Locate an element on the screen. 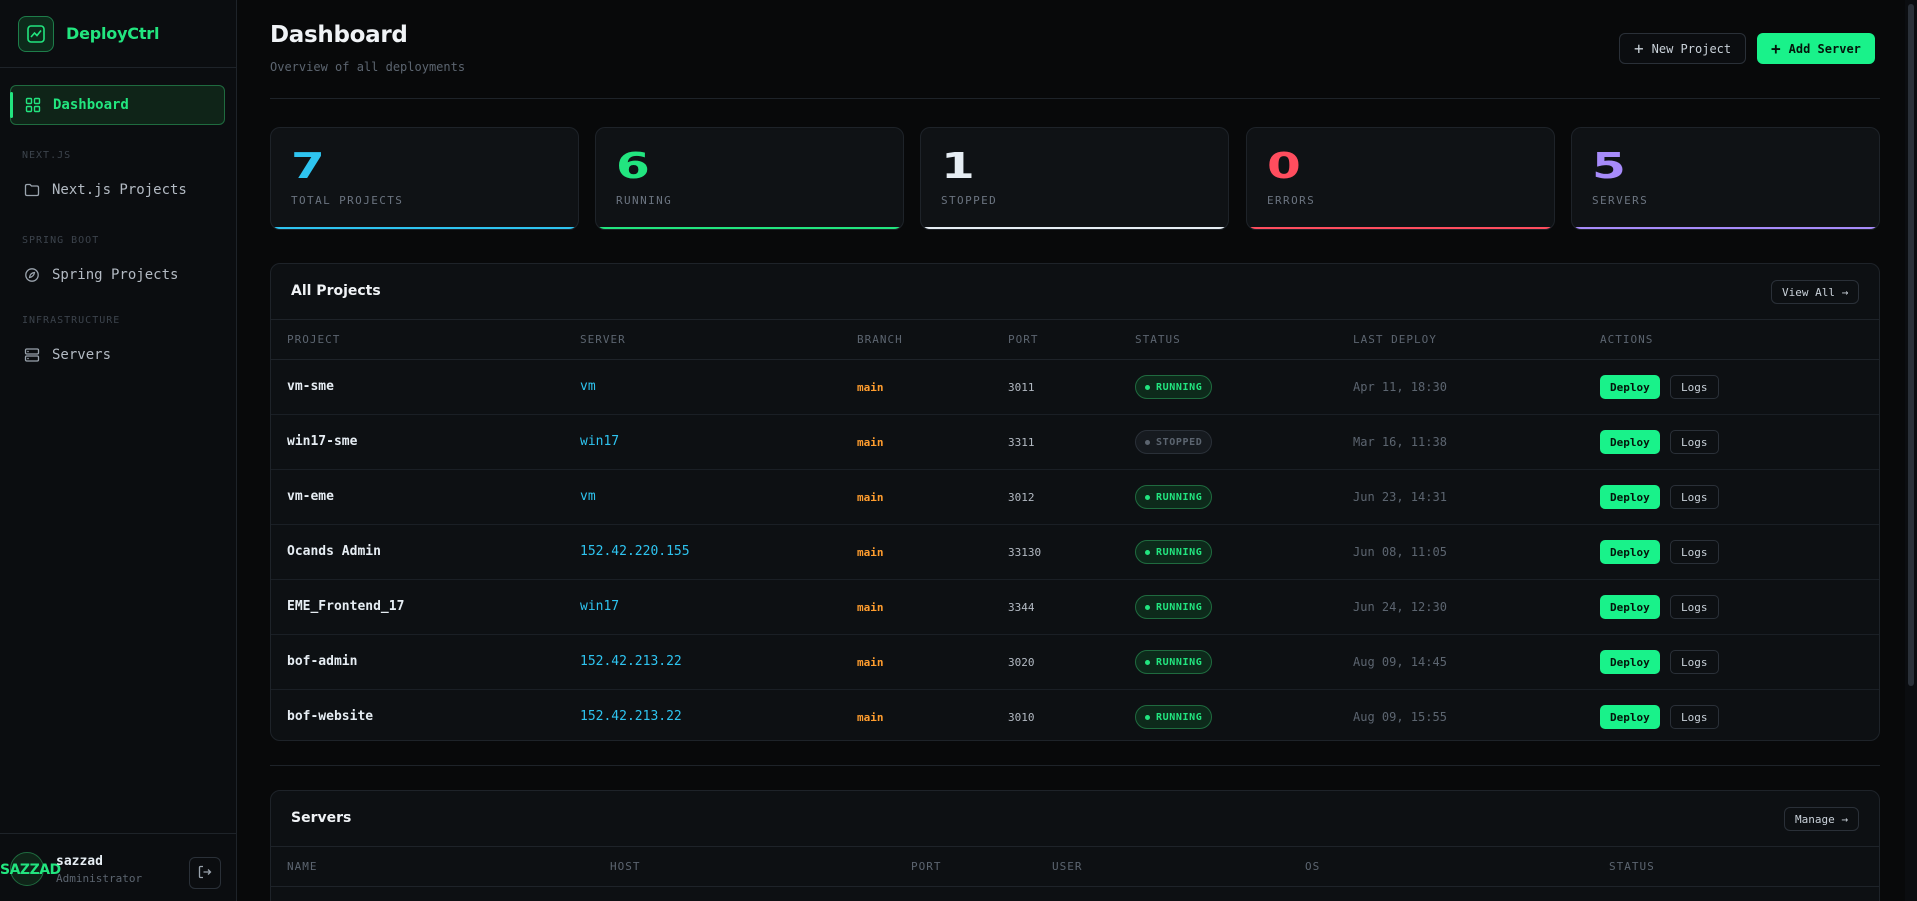 The height and width of the screenshot is (901, 1917). add-server-button: + Add Server is located at coordinates (1816, 48).